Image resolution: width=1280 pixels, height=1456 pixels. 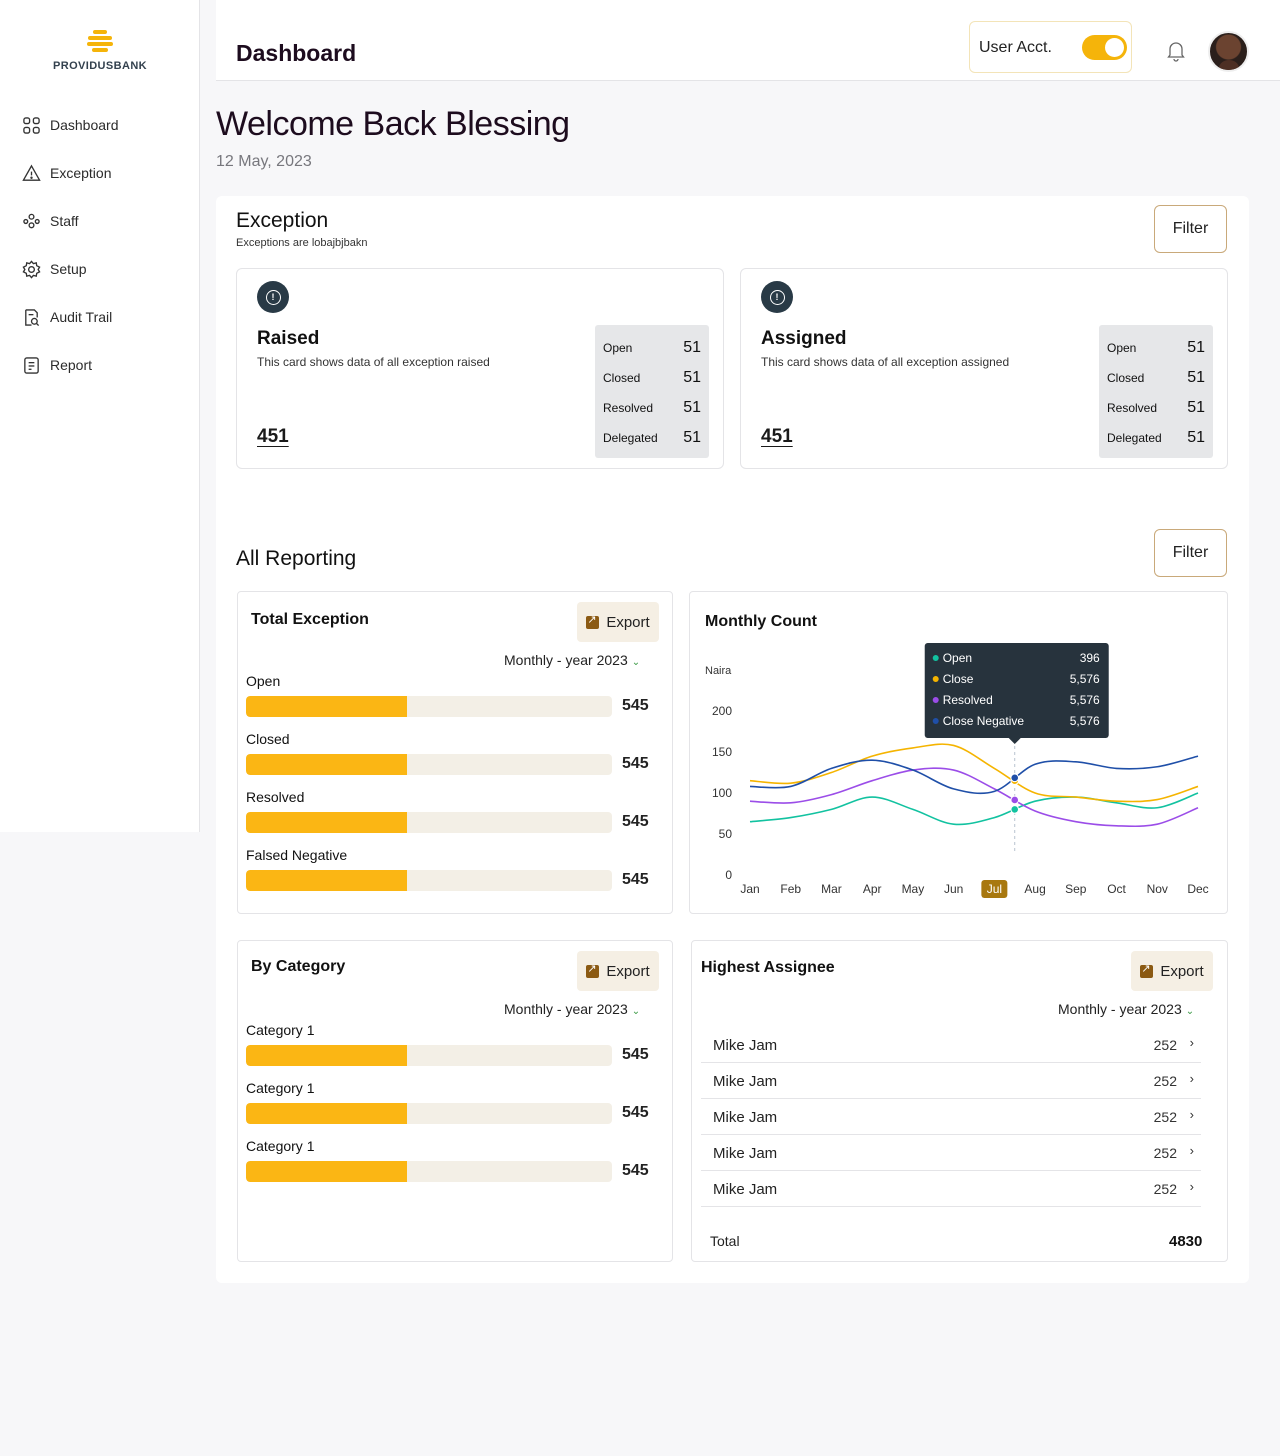 I want to click on sidebar-item-dashboard: Dashboard, so click(x=70, y=125).